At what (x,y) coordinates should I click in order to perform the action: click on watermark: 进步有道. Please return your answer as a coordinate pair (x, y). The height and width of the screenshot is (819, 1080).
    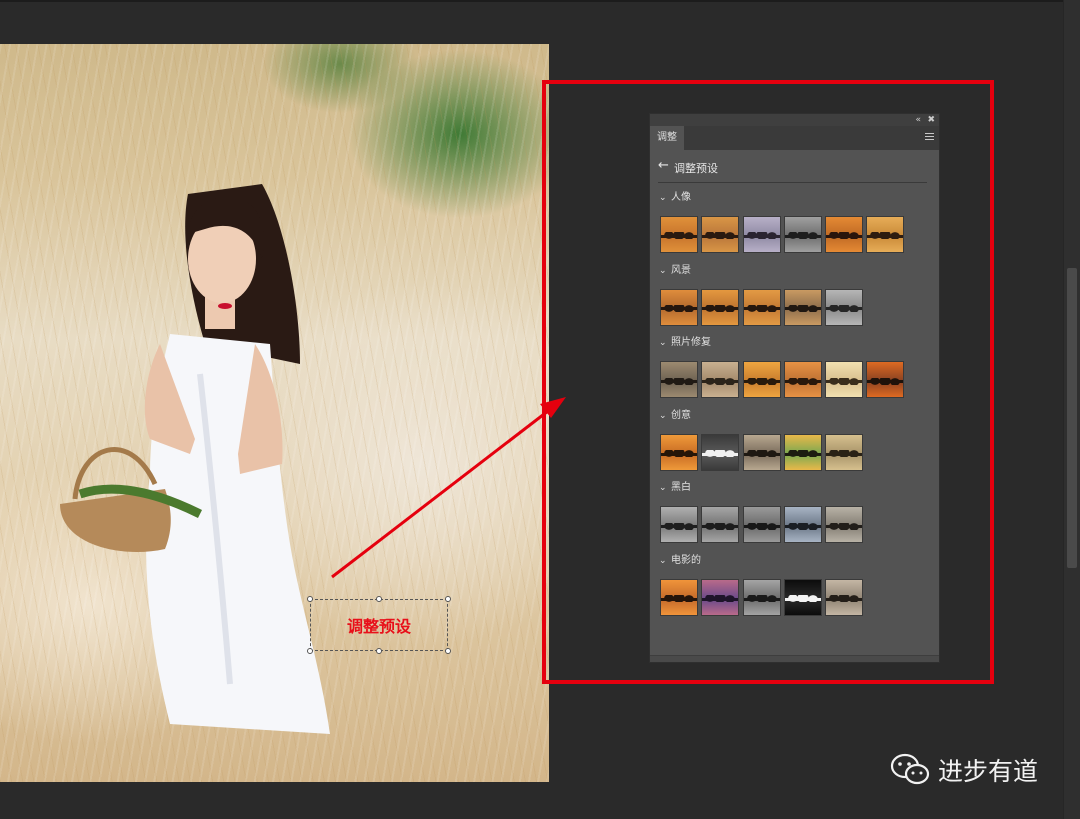
    Looking at the image, I should click on (964, 770).